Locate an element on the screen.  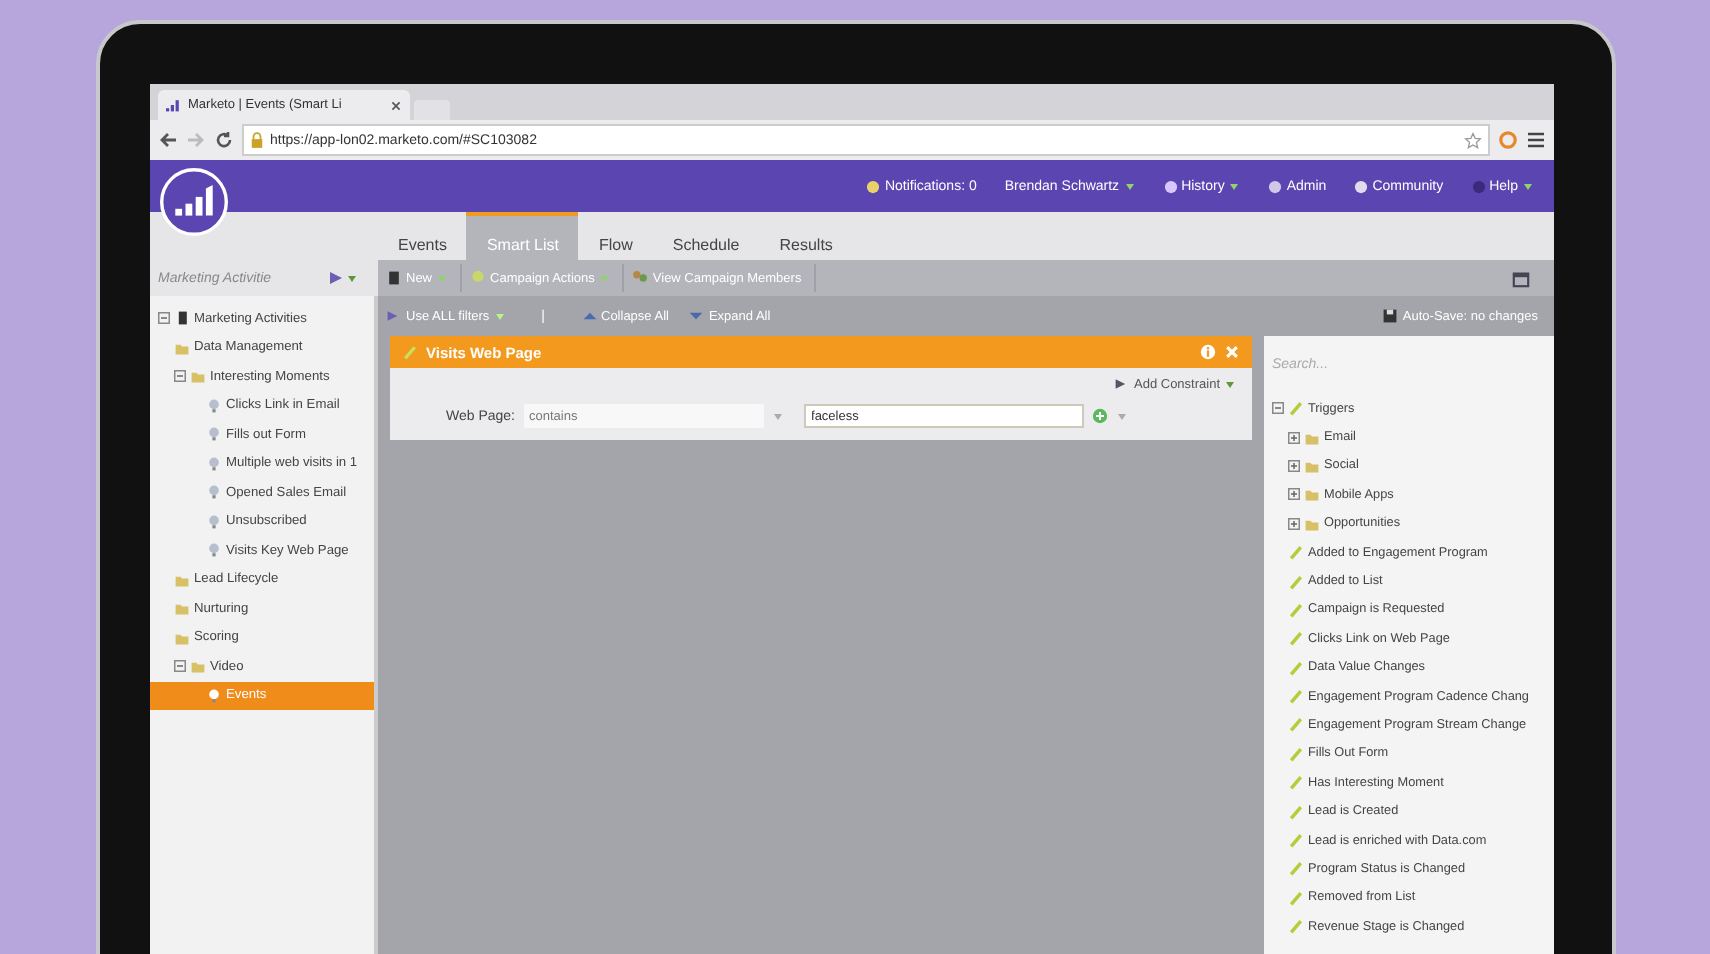
save-icon is located at coordinates (1390, 316).